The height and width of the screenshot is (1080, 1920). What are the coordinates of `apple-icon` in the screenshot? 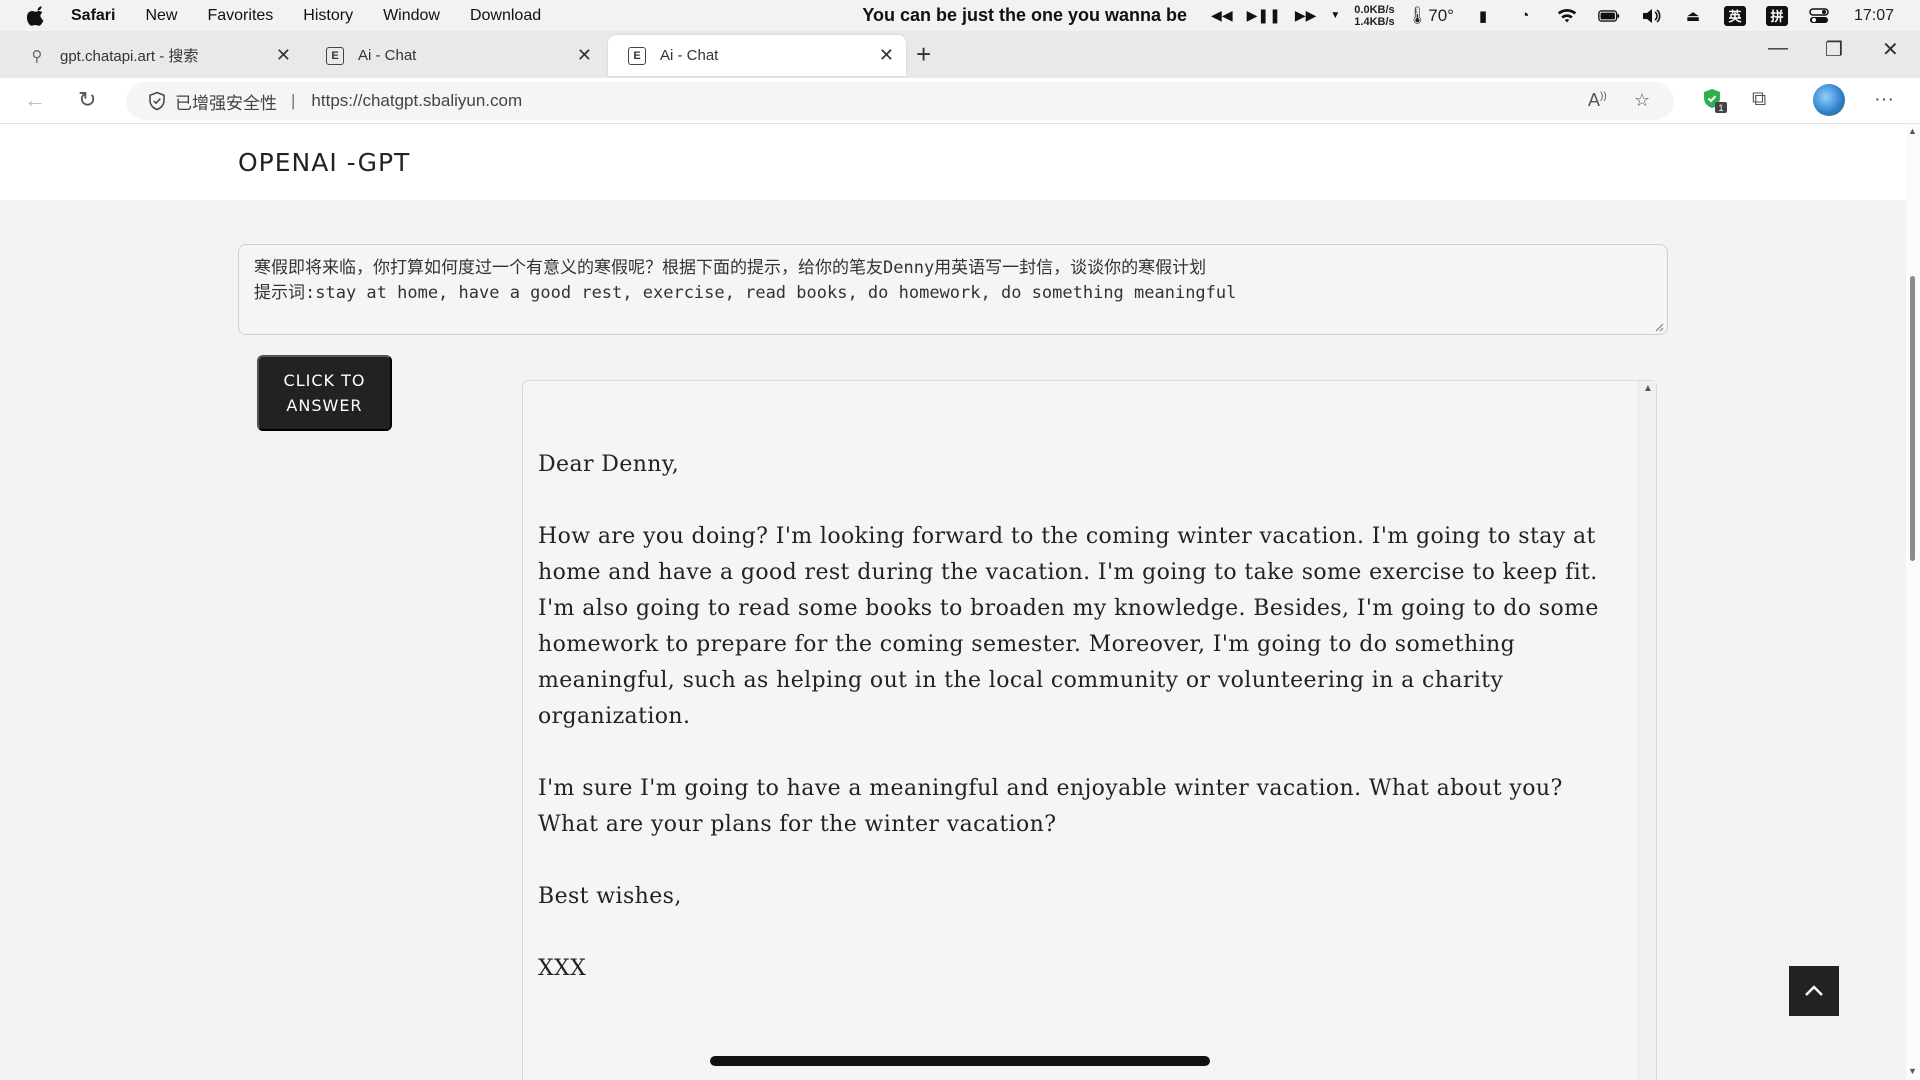 It's located at (37, 15).